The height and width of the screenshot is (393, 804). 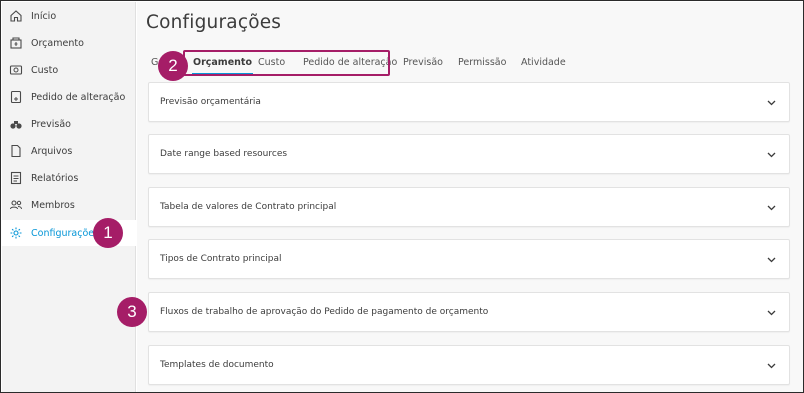 What do you see at coordinates (53, 205) in the screenshot?
I see `sidebar-item-label: Membros` at bounding box center [53, 205].